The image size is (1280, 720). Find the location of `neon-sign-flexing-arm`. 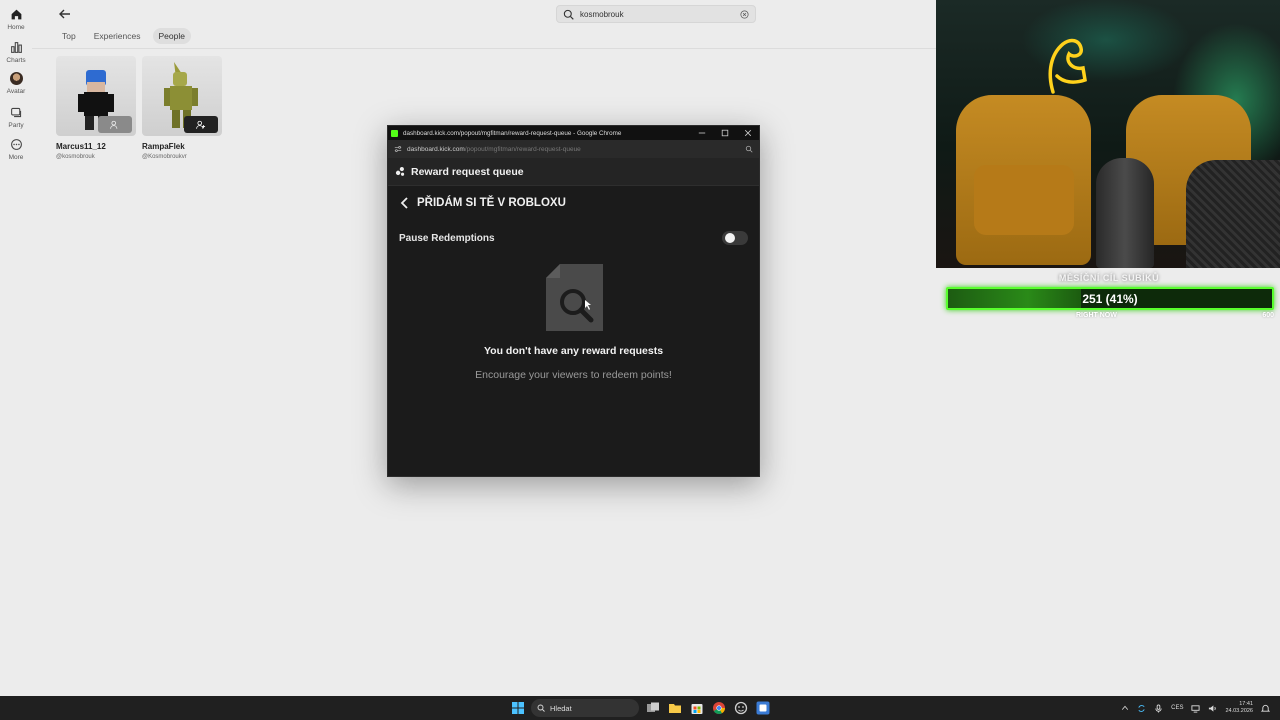

neon-sign-flexing-arm is located at coordinates (1067, 66).